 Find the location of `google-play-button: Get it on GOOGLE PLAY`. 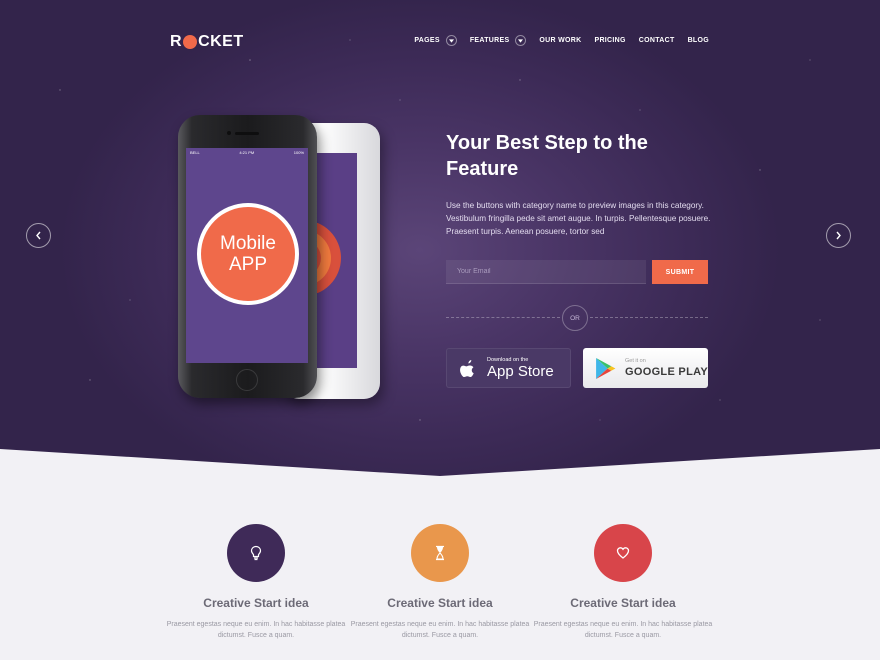

google-play-button: Get it on GOOGLE PLAY is located at coordinates (645, 368).